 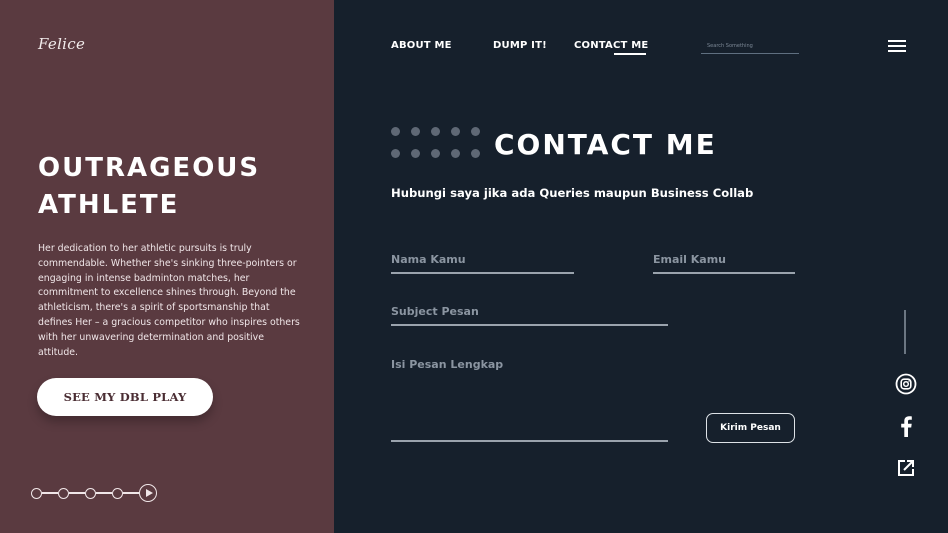 What do you see at coordinates (529, 312) in the screenshot?
I see `subject-field` at bounding box center [529, 312].